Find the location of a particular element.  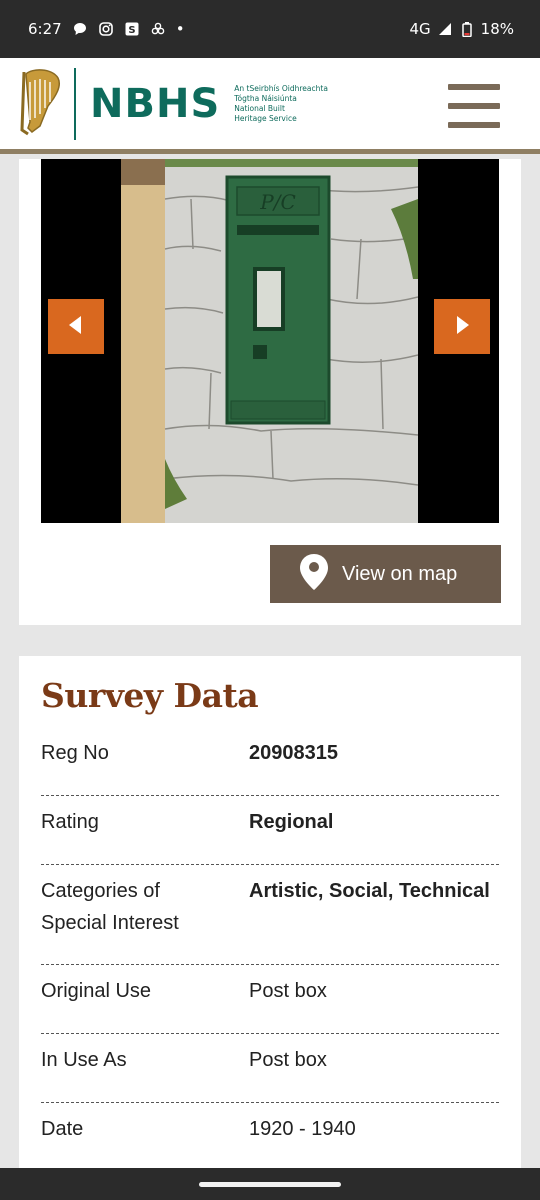

signal-icon is located at coordinates (445, 29).